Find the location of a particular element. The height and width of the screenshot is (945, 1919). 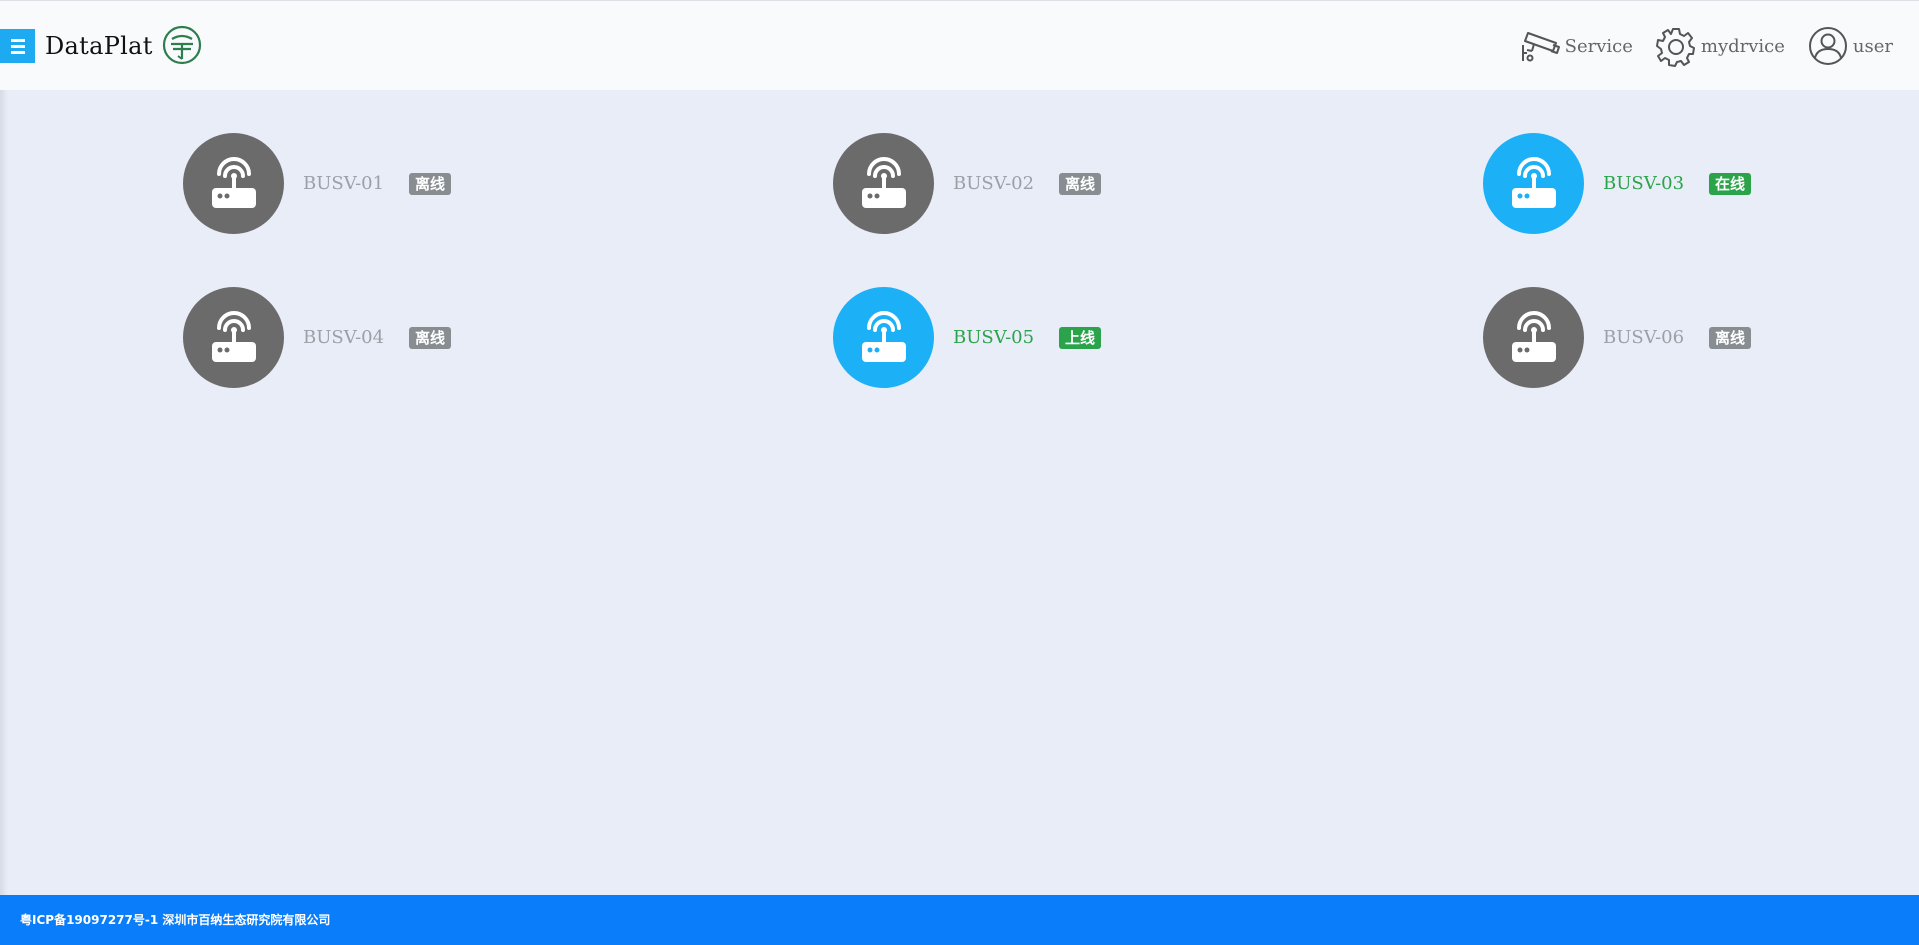

icp-record-link: 粤ICP备19097277号-1 is located at coordinates (89, 920).